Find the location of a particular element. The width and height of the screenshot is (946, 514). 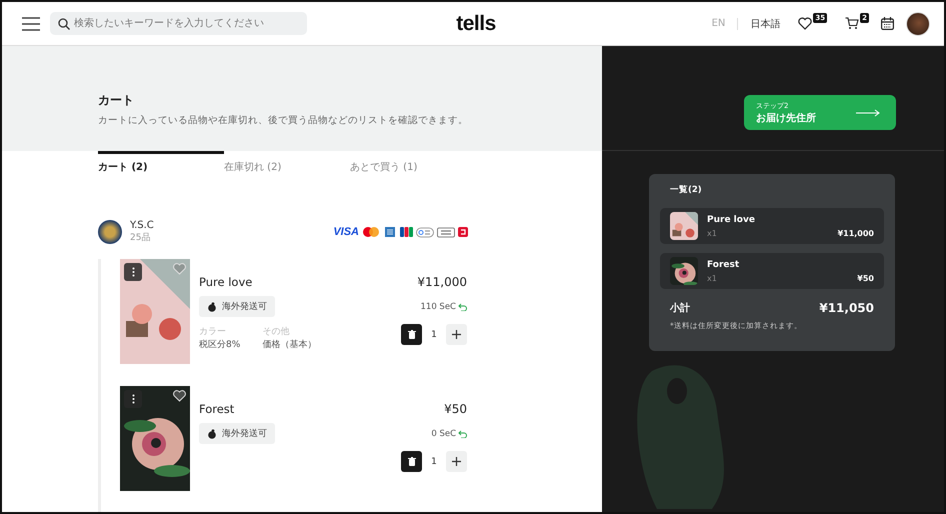

summary-item: Forest x1 ¥50 is located at coordinates (772, 271).